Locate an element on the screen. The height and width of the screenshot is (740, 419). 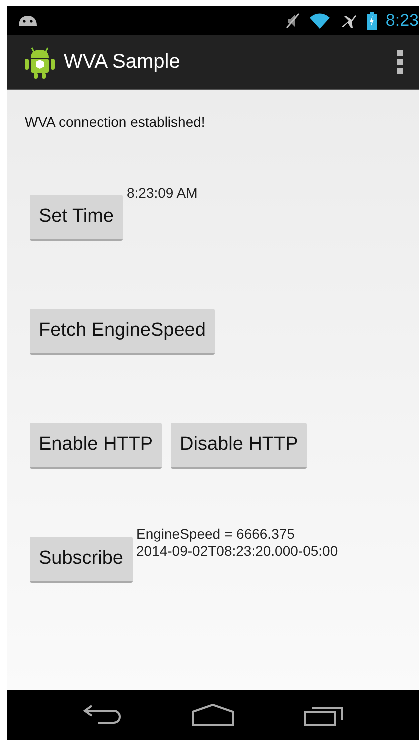
action-button: Enable HTTP is located at coordinates (96, 446).